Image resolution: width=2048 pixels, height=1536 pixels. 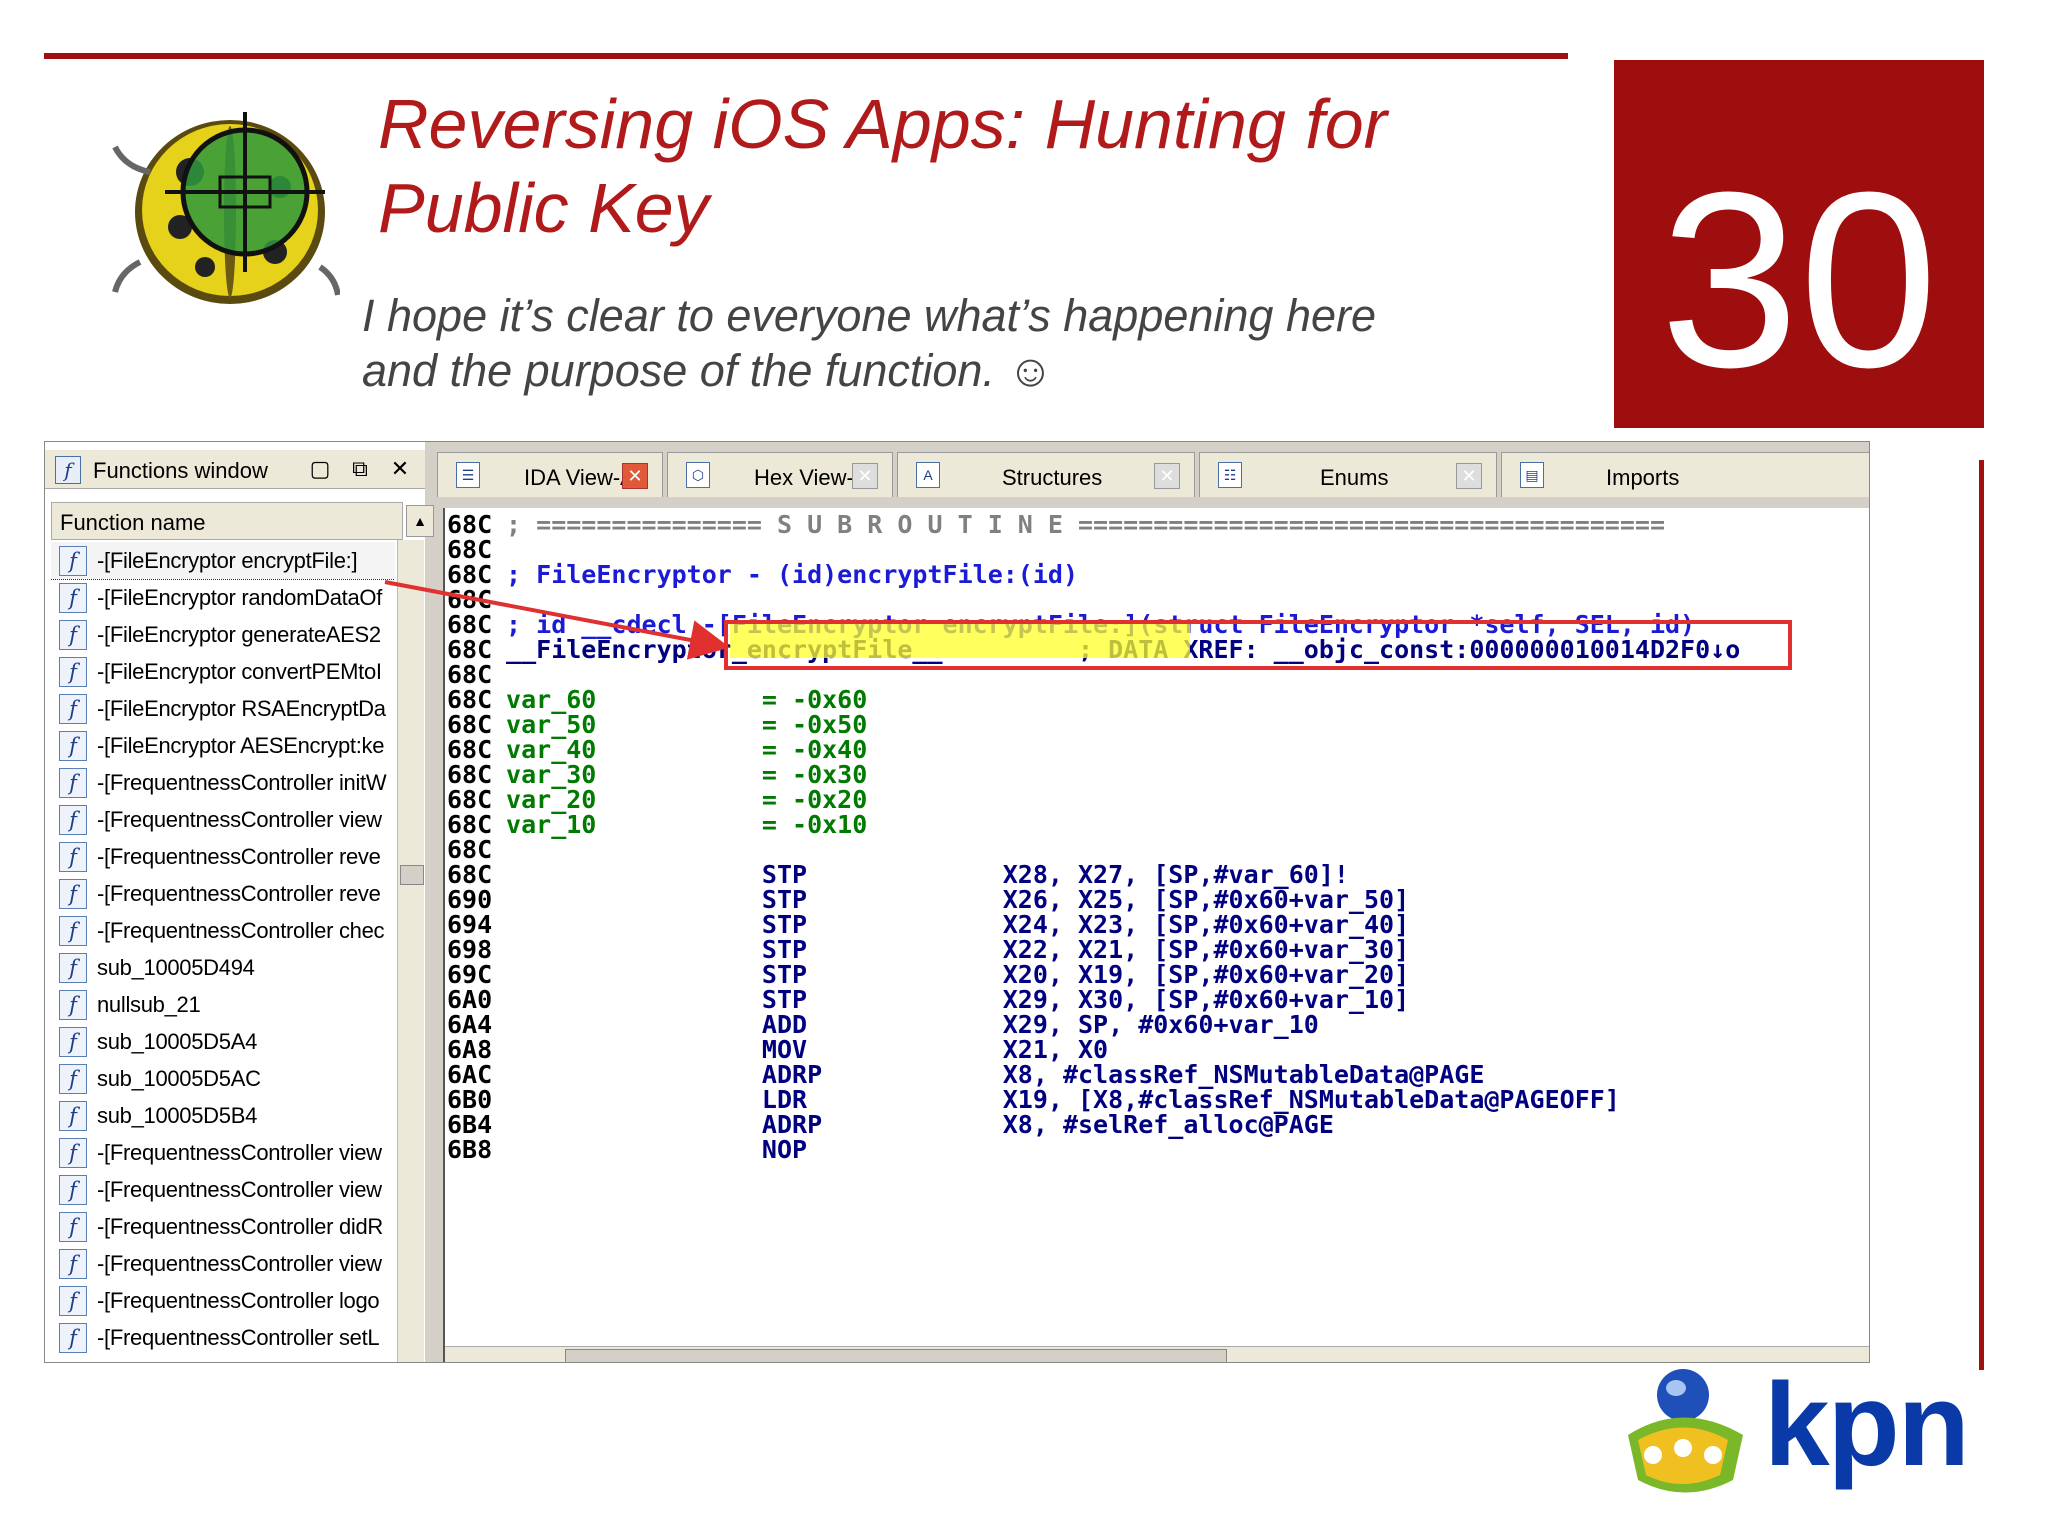 I want to click on function-list-item: f -[FrequentnessController chec, so click(x=223, y=930).